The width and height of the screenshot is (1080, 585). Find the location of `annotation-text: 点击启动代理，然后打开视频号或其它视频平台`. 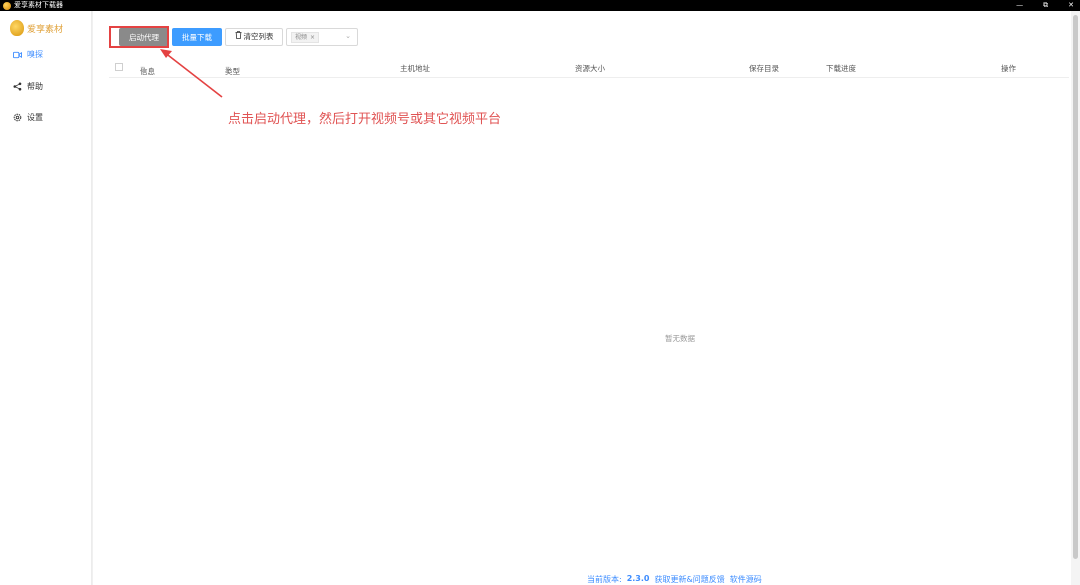

annotation-text: 点击启动代理，然后打开视频号或其它视频平台 is located at coordinates (365, 119).